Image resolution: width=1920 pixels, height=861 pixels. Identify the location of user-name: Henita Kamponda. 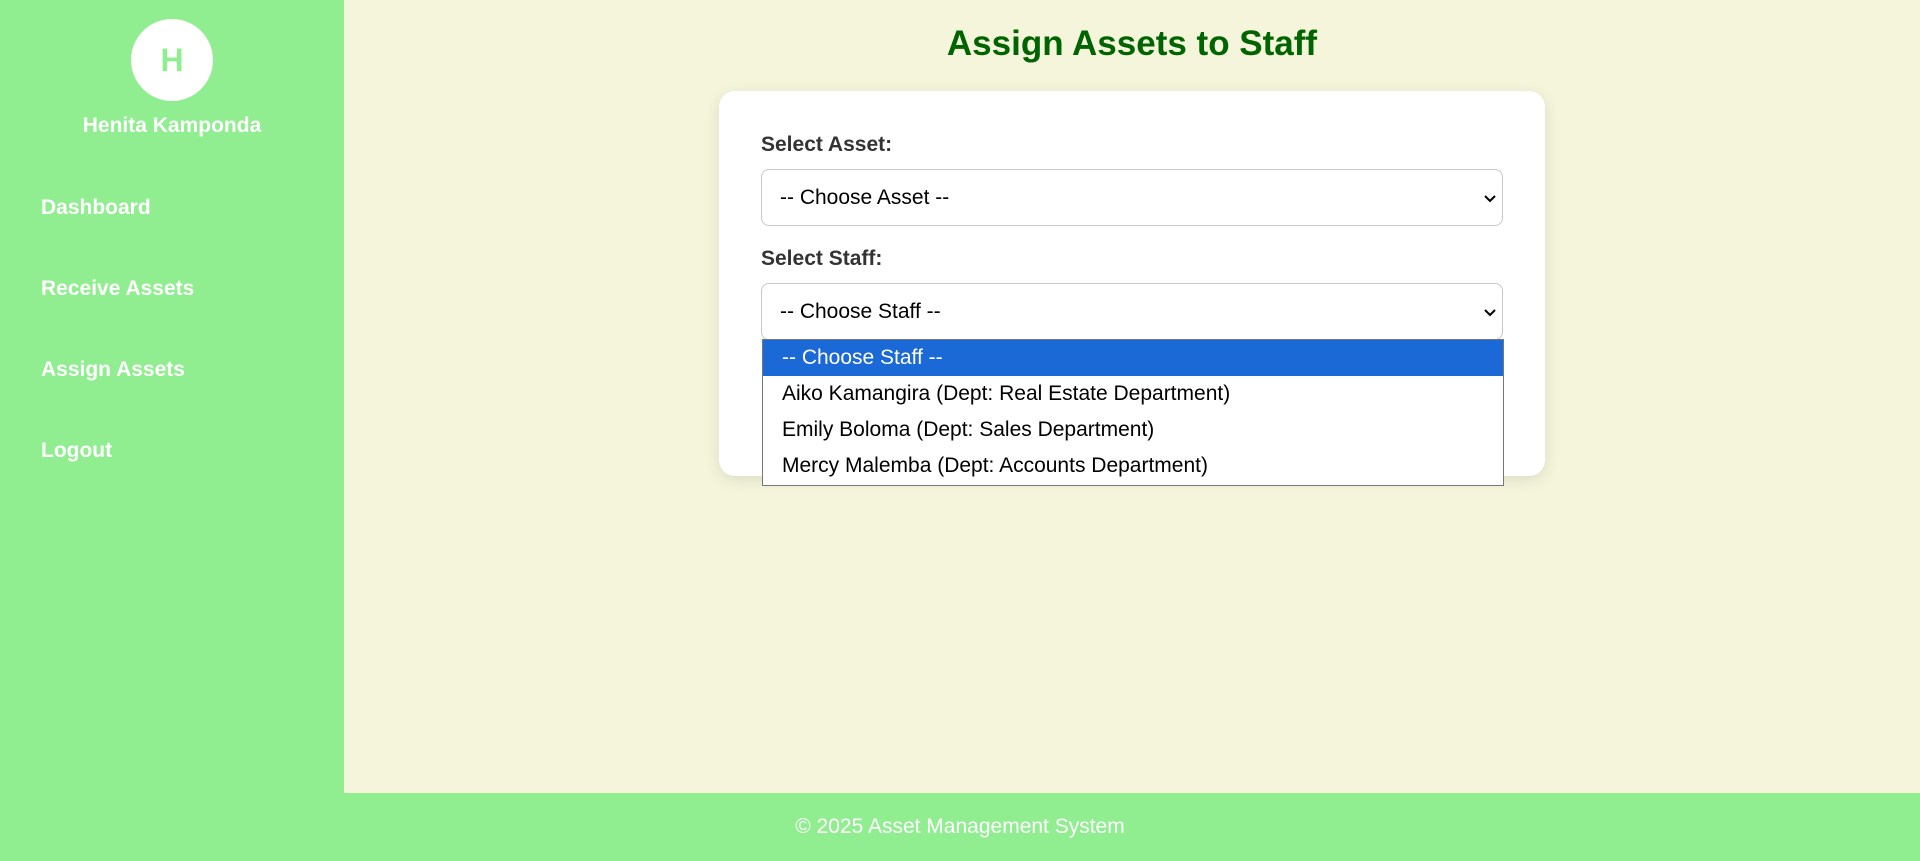
(172, 125).